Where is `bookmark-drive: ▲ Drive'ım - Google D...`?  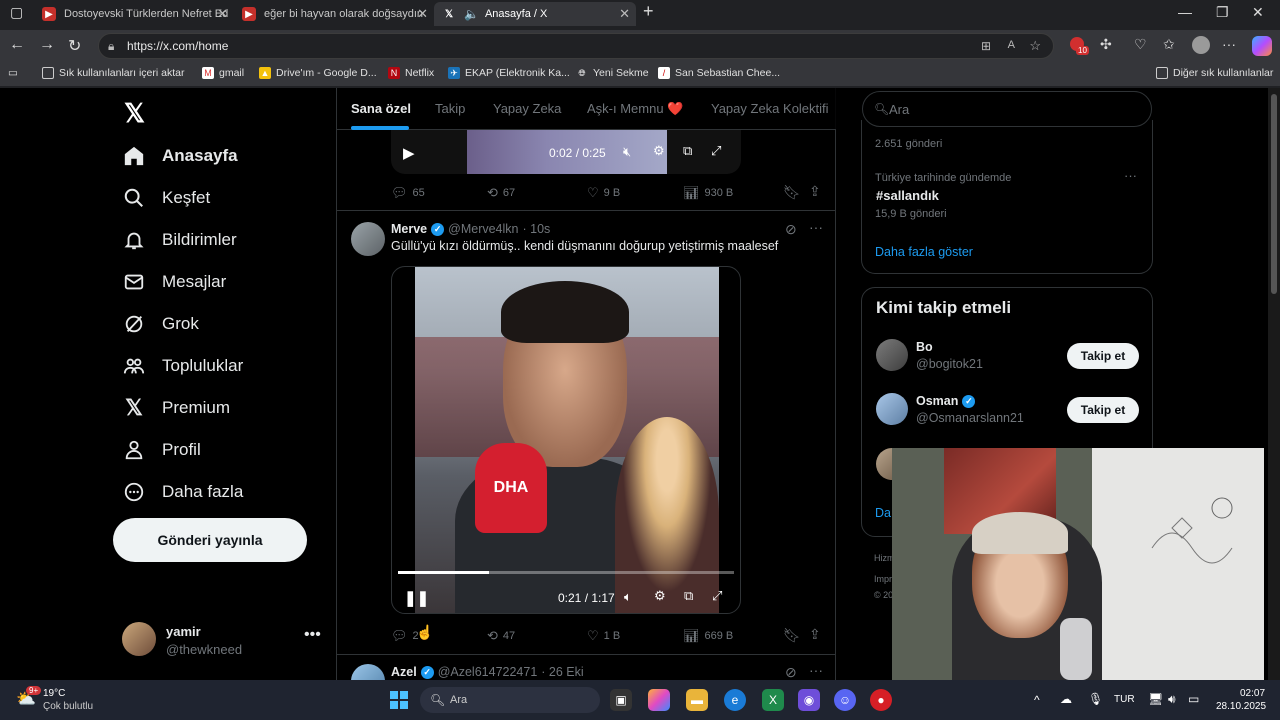
bookmark-drive: ▲ Drive'ım - Google D... is located at coordinates (318, 73).